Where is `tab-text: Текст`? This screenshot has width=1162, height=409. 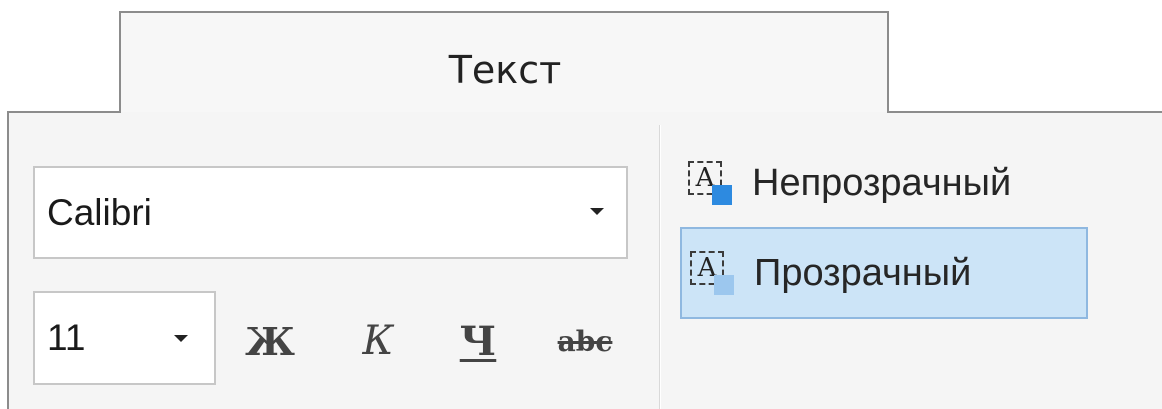 tab-text: Текст is located at coordinates (505, 70).